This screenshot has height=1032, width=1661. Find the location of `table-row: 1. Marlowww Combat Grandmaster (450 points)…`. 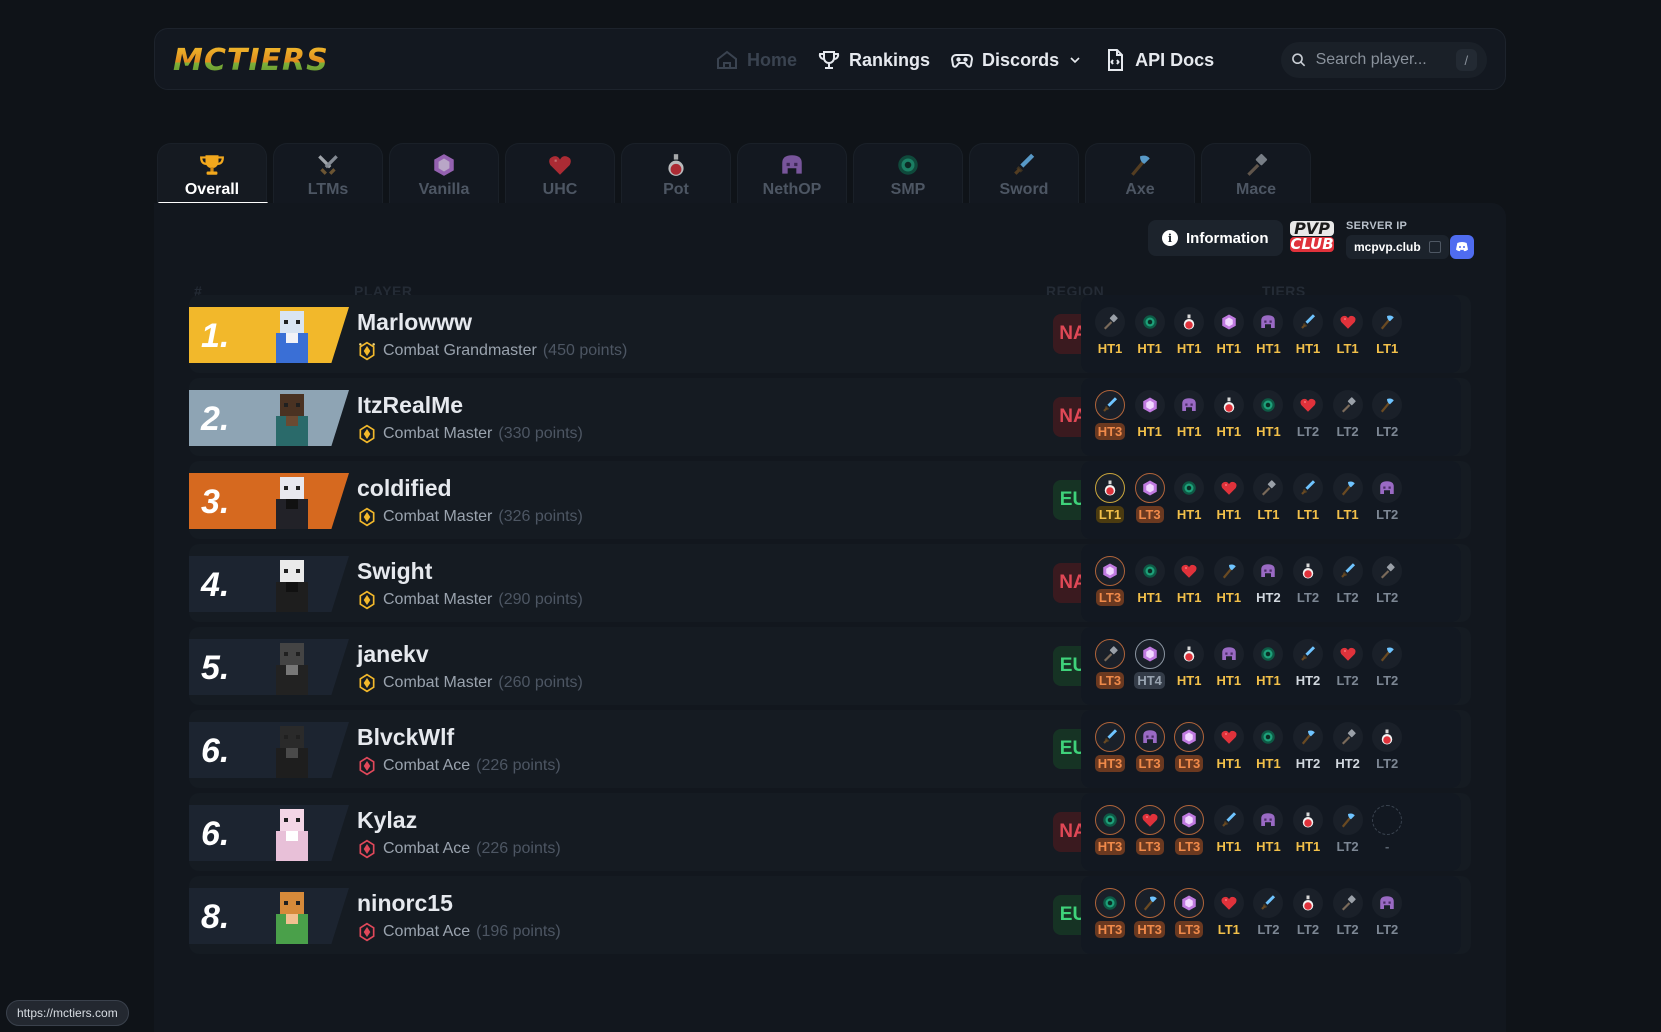

table-row: 1. Marlowww Combat Grandmaster (450 points)… is located at coordinates (830, 334).